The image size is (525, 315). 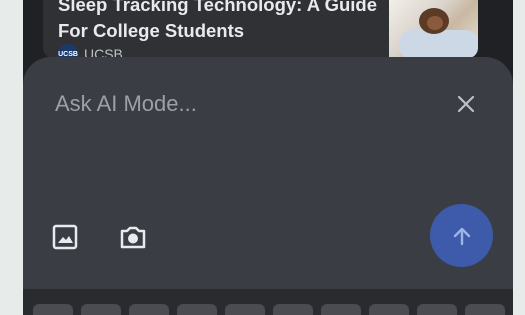 I want to click on news-title-line-1: Sleep Tracking Technology: A Guide, so click(x=218, y=7).